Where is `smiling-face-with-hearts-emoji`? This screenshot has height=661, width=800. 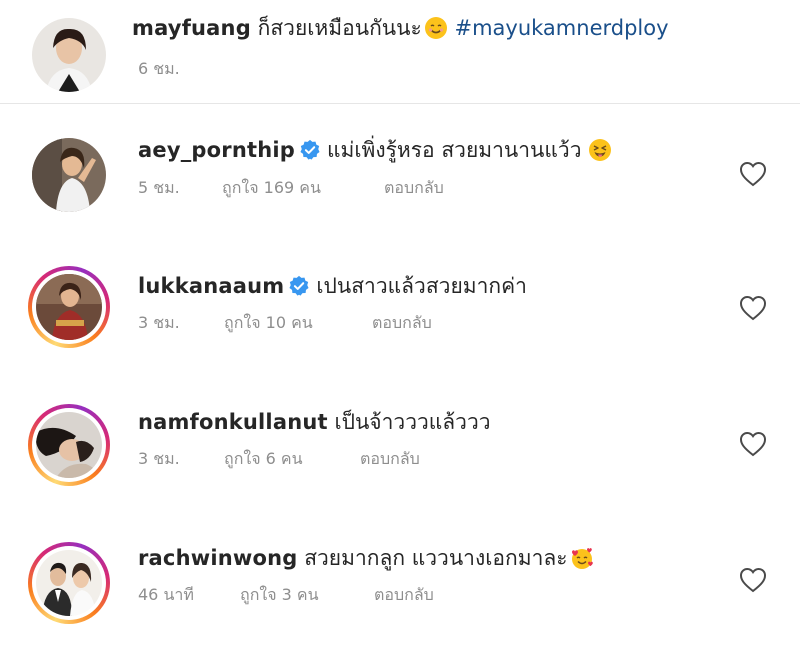 smiling-face-with-hearts-emoji is located at coordinates (582, 558).